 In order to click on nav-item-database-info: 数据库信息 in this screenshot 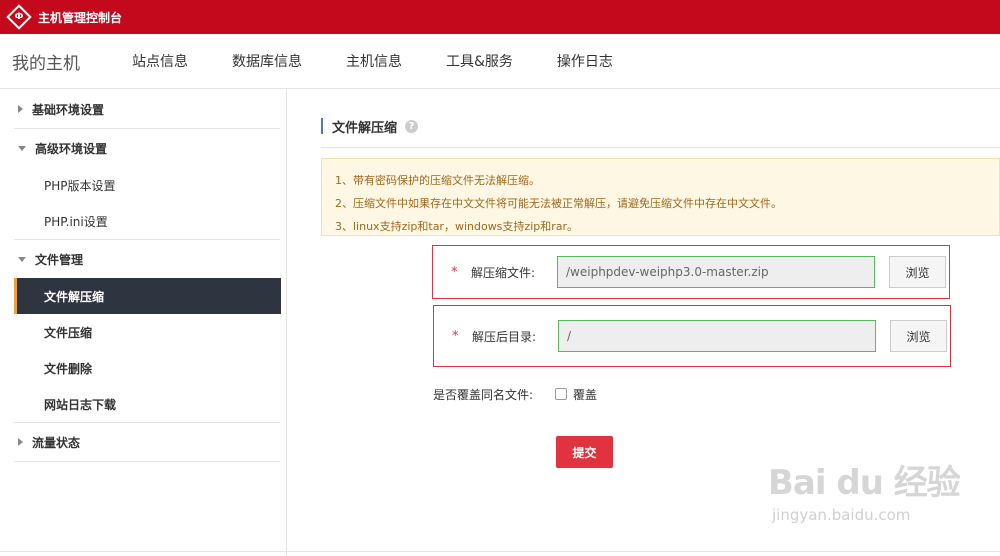, I will do `click(267, 61)`.